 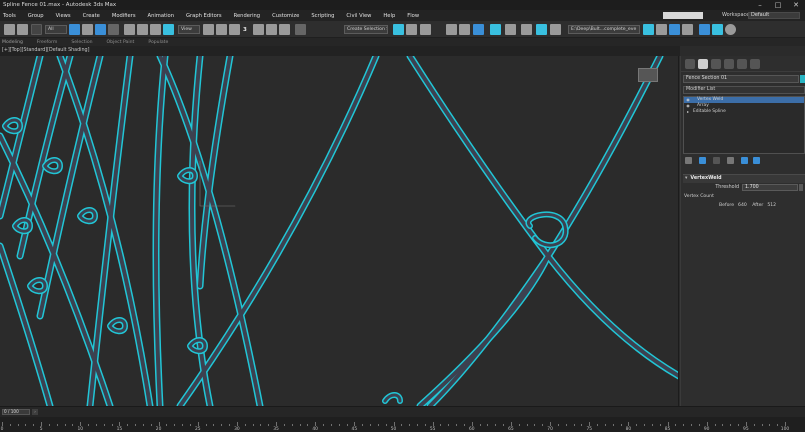 I want to click on select-rotate-icon, so click(x=142, y=29).